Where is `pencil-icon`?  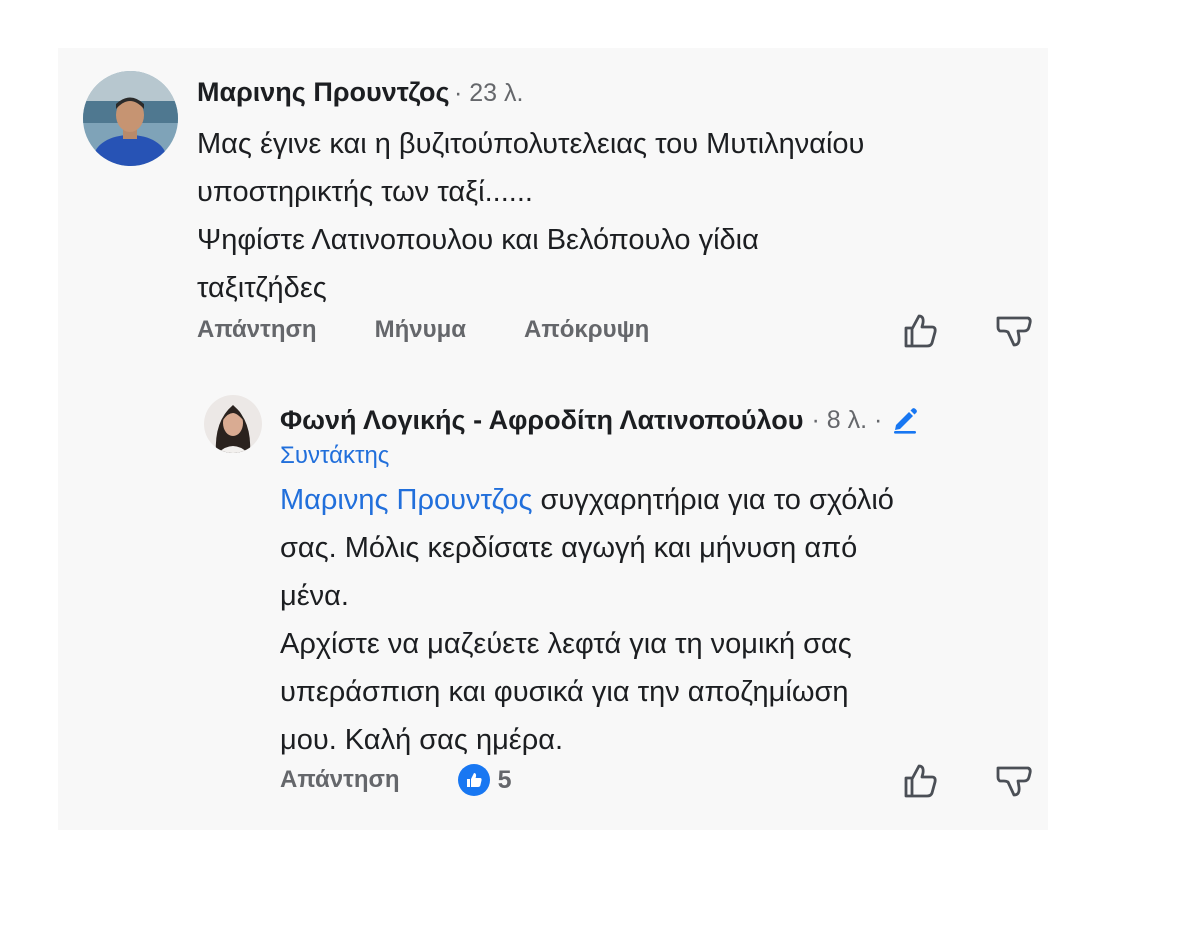
pencil-icon is located at coordinates (905, 420).